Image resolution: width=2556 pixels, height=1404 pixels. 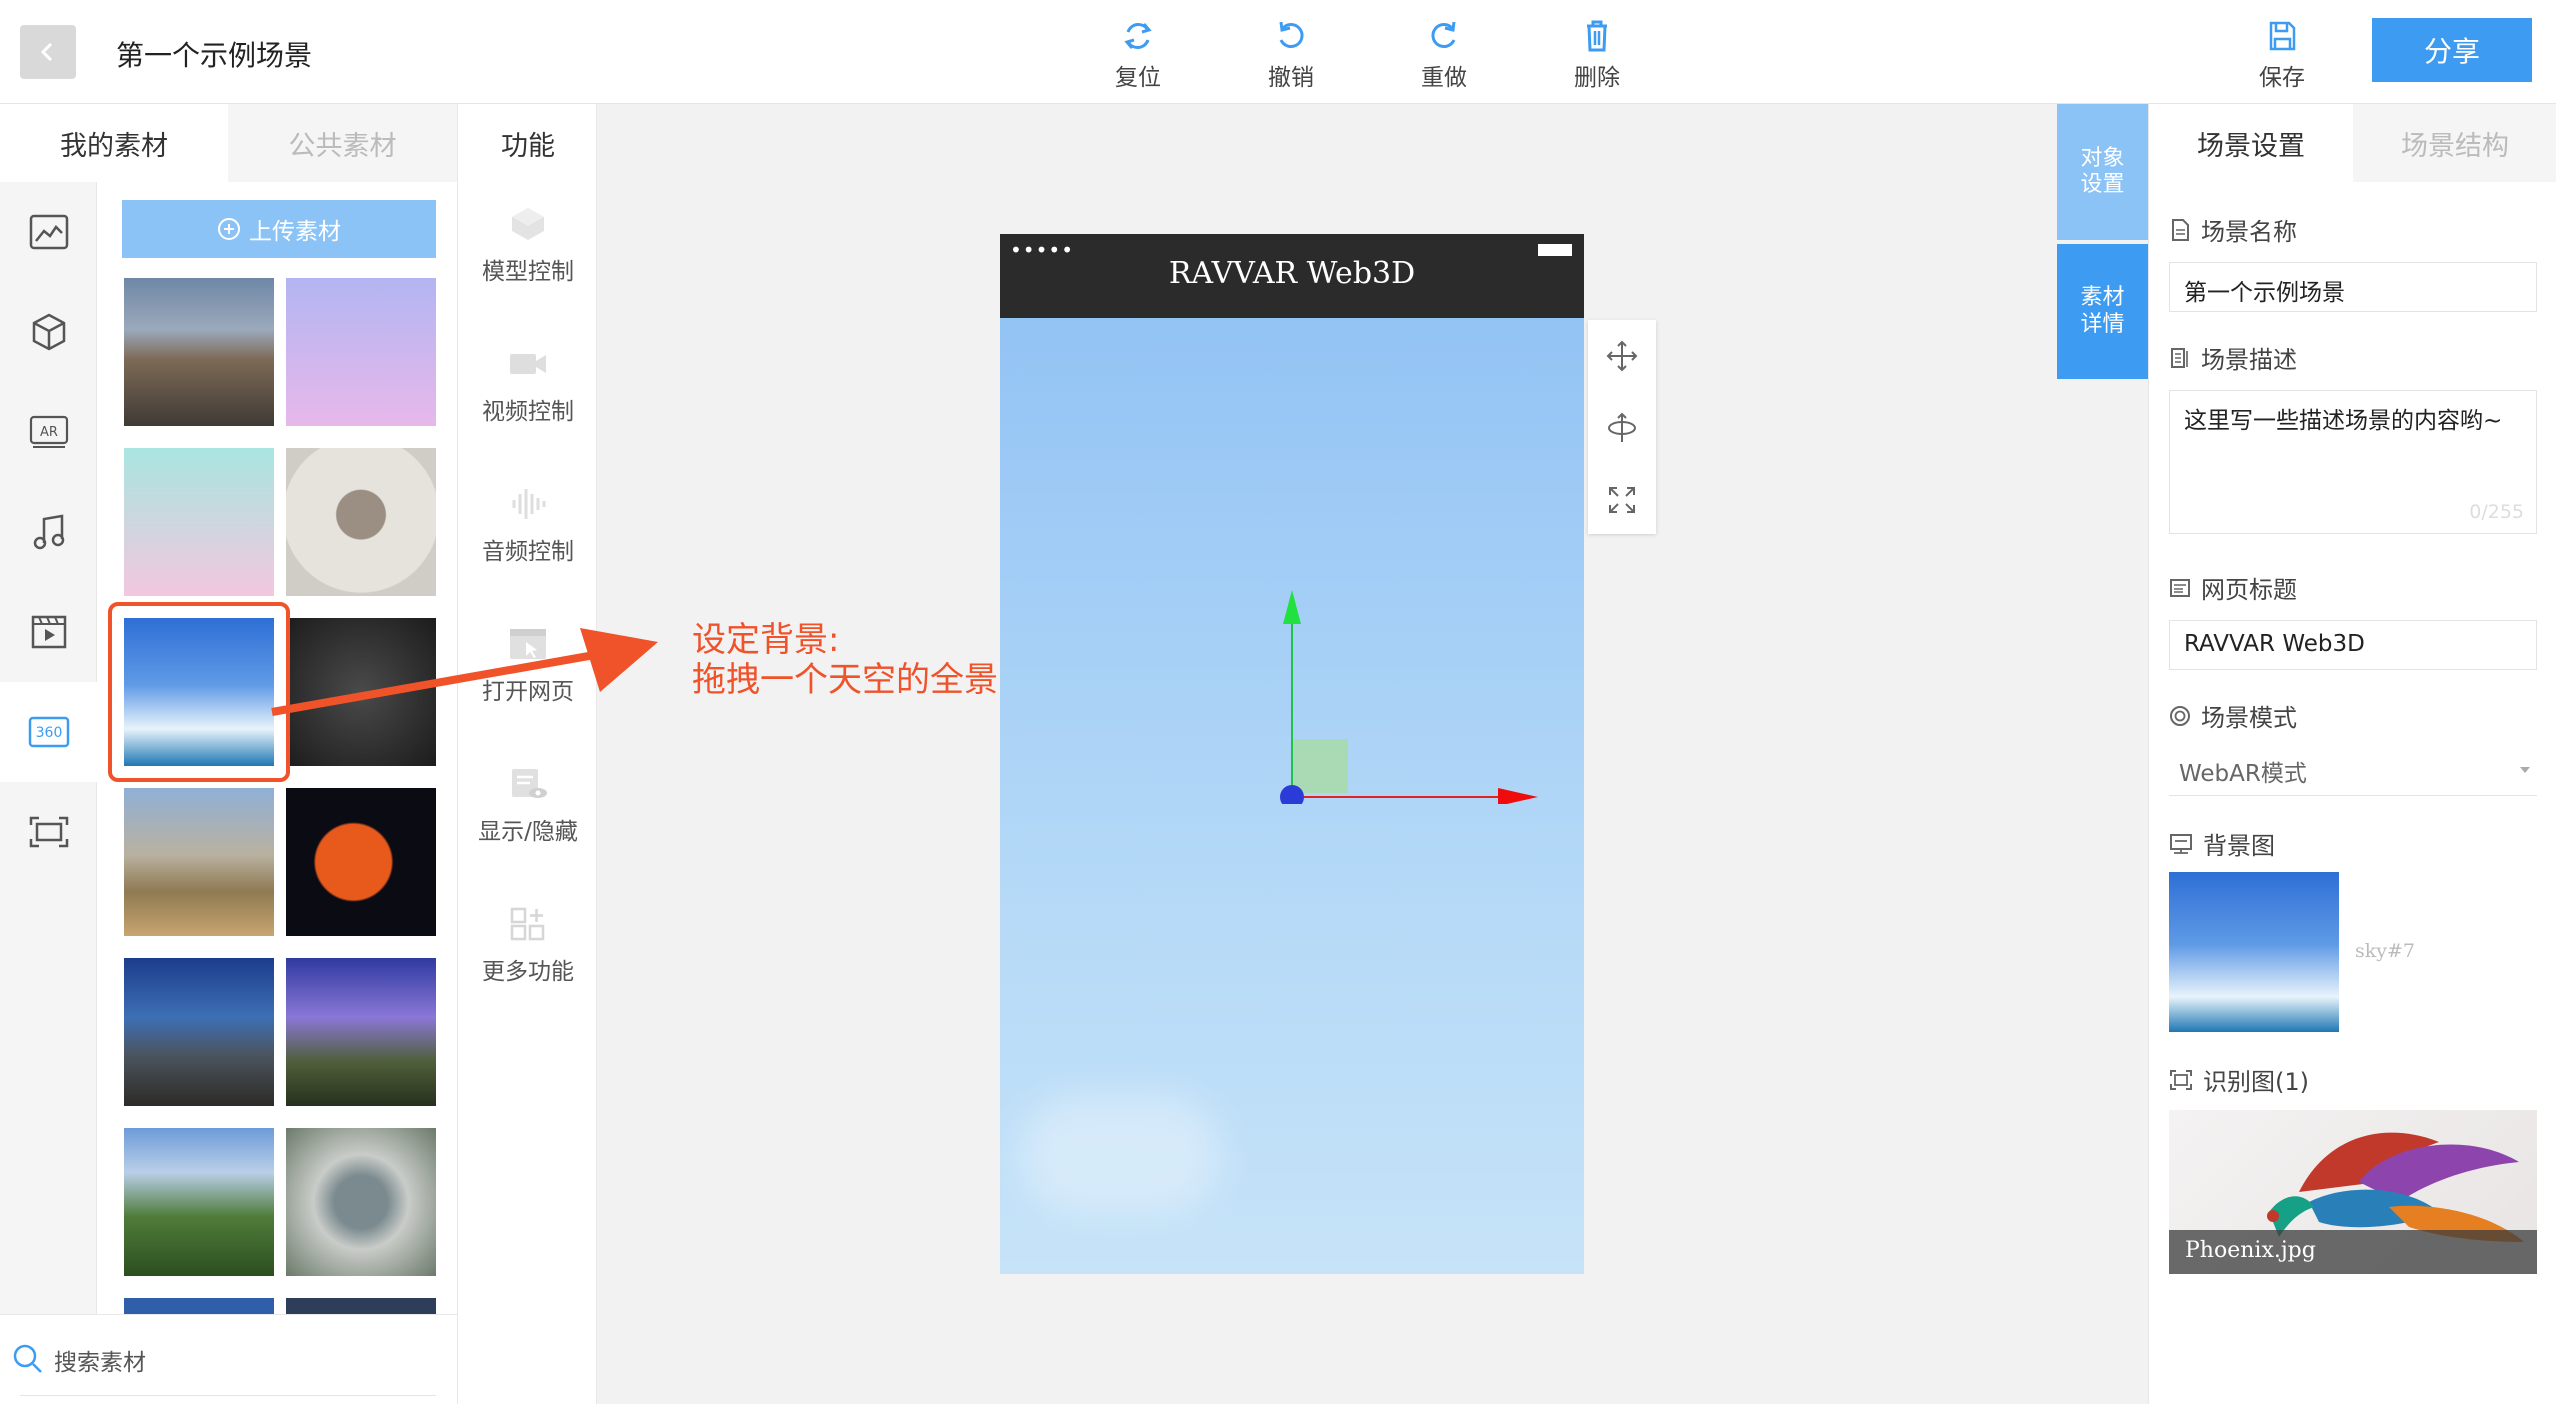 I want to click on tab-my-assets: 我的素材, so click(x=114, y=143).